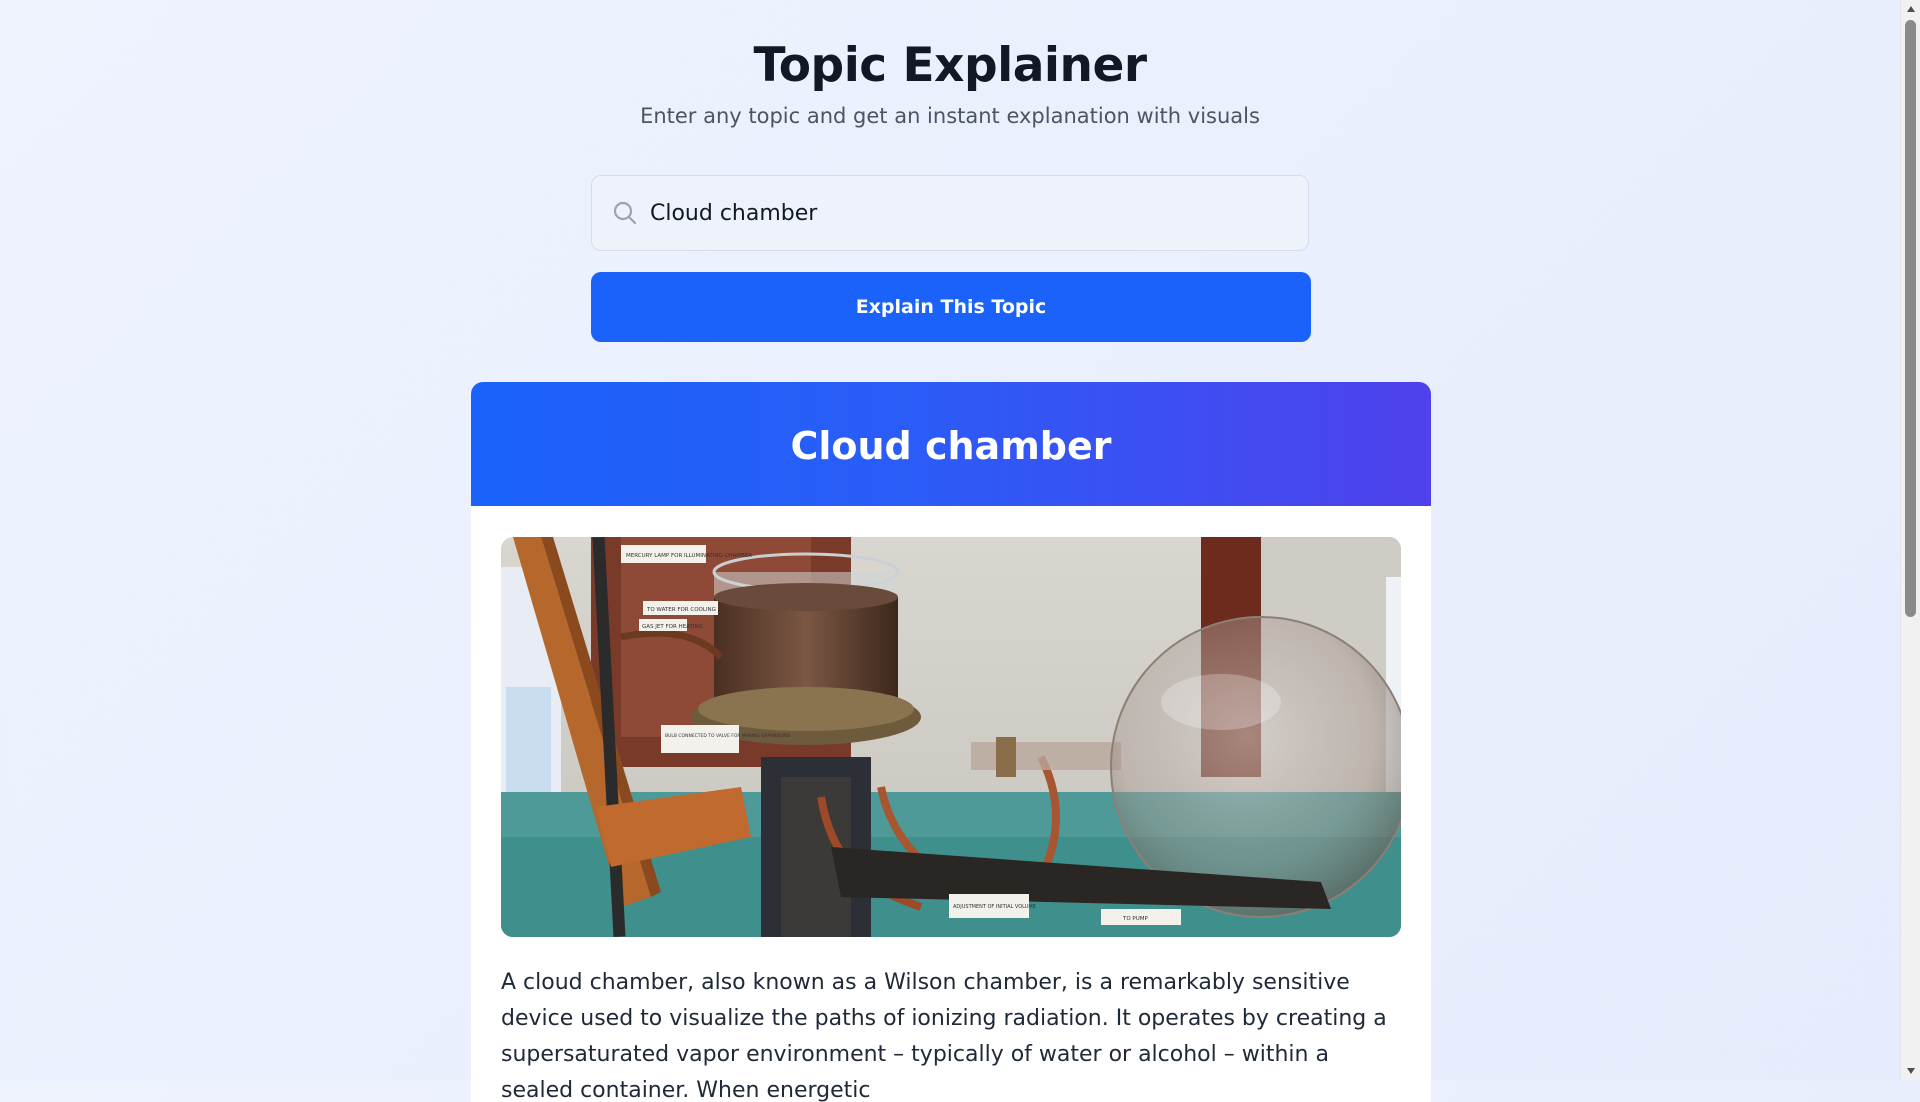 The width and height of the screenshot is (1920, 1102). What do you see at coordinates (950, 65) in the screenshot?
I see `page-title: Topic Explainer` at bounding box center [950, 65].